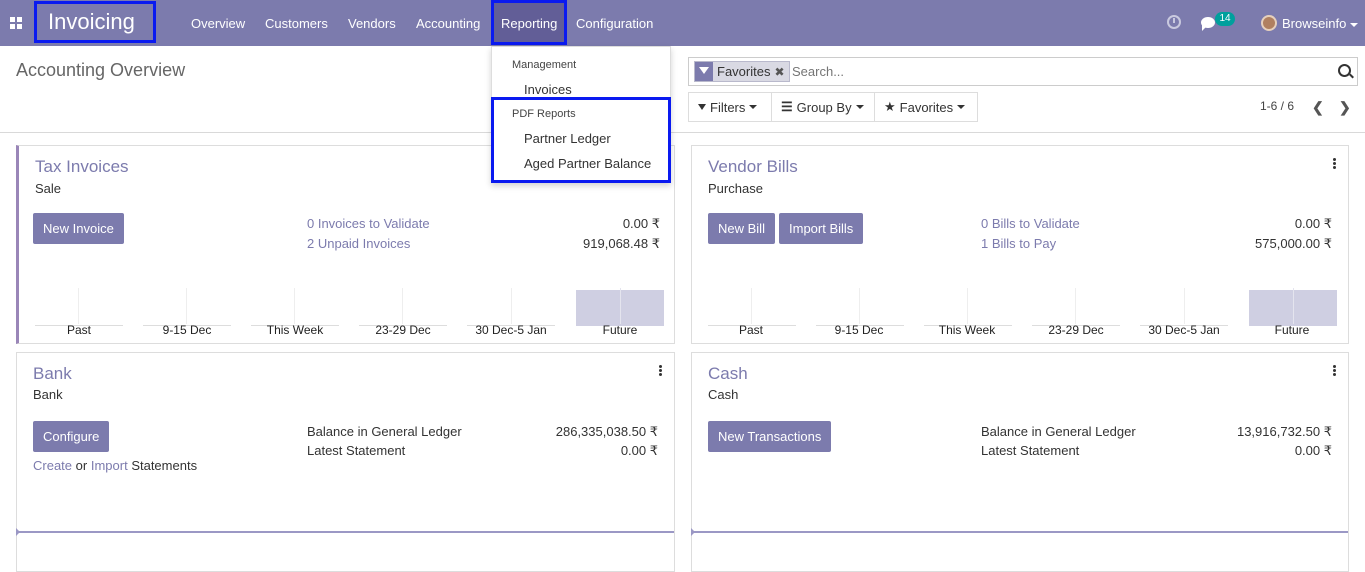 This screenshot has height=572, width=1365. I want to click on invoices-bar-chart, so click(350, 307).